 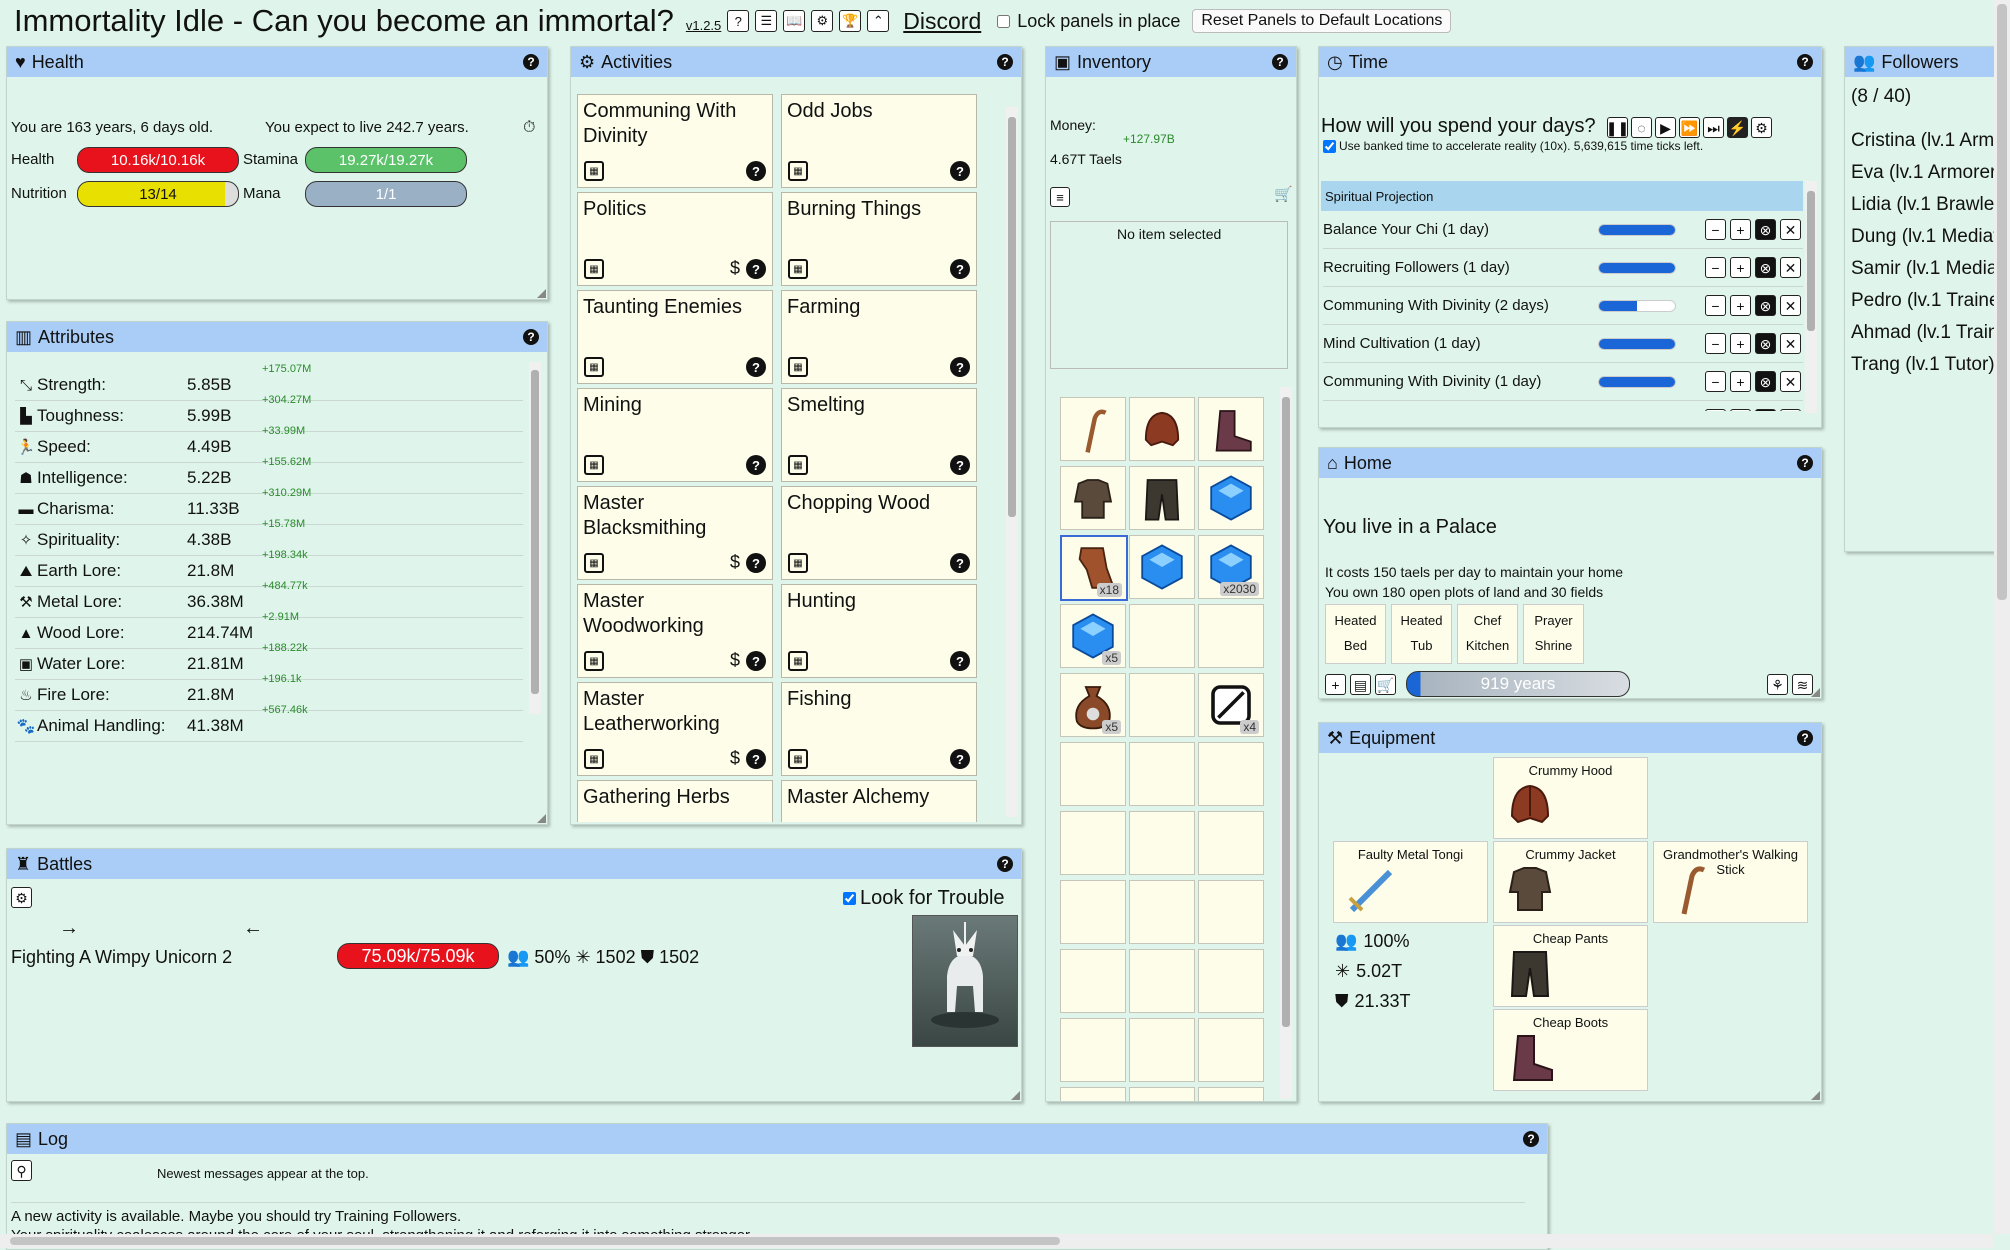 What do you see at coordinates (675, 801) in the screenshot?
I see `activity-card: Gathering Herbs▦?` at bounding box center [675, 801].